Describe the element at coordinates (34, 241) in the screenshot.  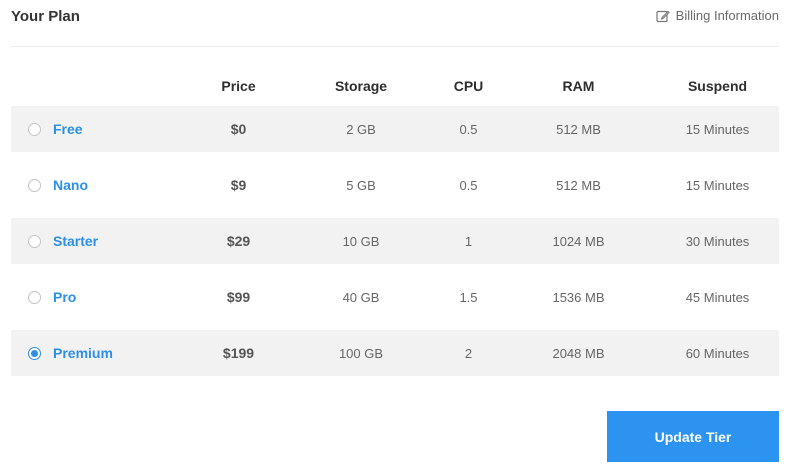
I see `radio-starter` at that location.